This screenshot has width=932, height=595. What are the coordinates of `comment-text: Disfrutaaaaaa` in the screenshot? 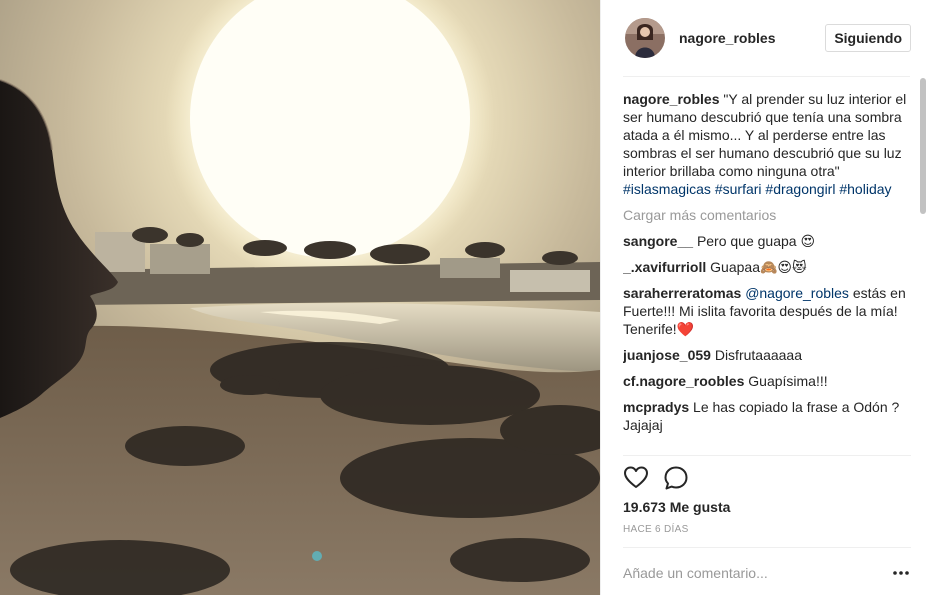 It's located at (758, 355).